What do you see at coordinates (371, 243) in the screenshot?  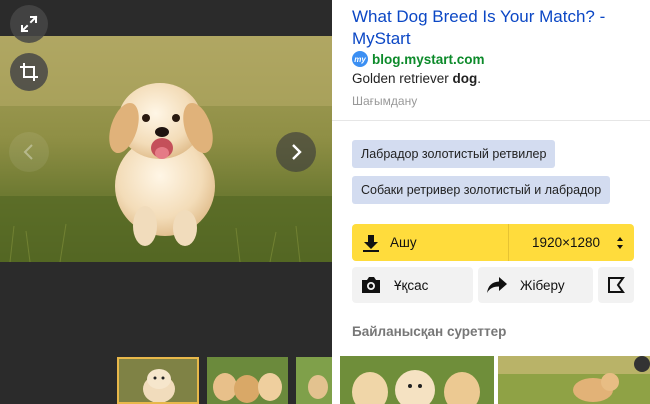 I see `download-icon` at bounding box center [371, 243].